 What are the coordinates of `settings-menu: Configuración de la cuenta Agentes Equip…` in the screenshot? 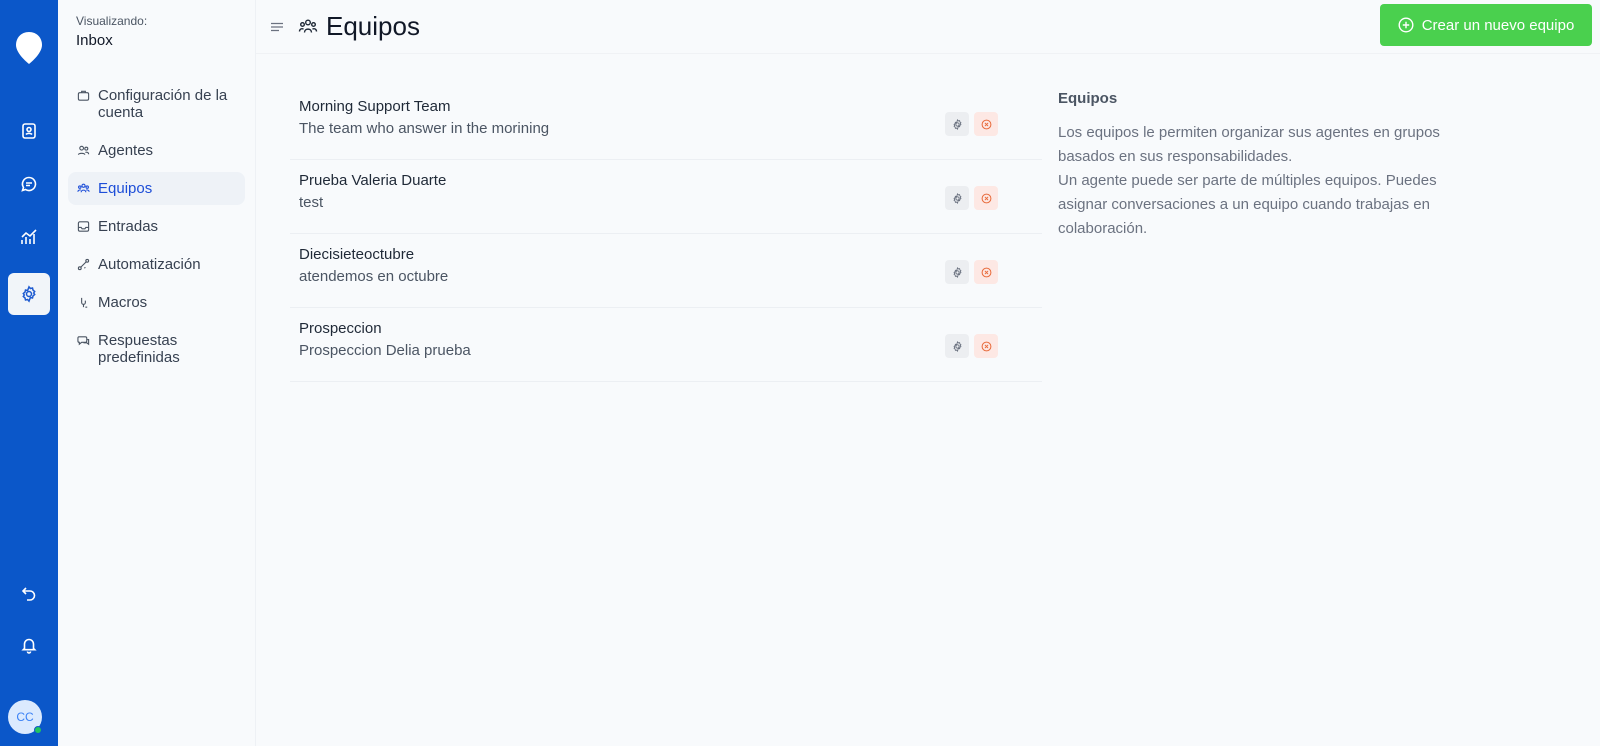 It's located at (156, 226).